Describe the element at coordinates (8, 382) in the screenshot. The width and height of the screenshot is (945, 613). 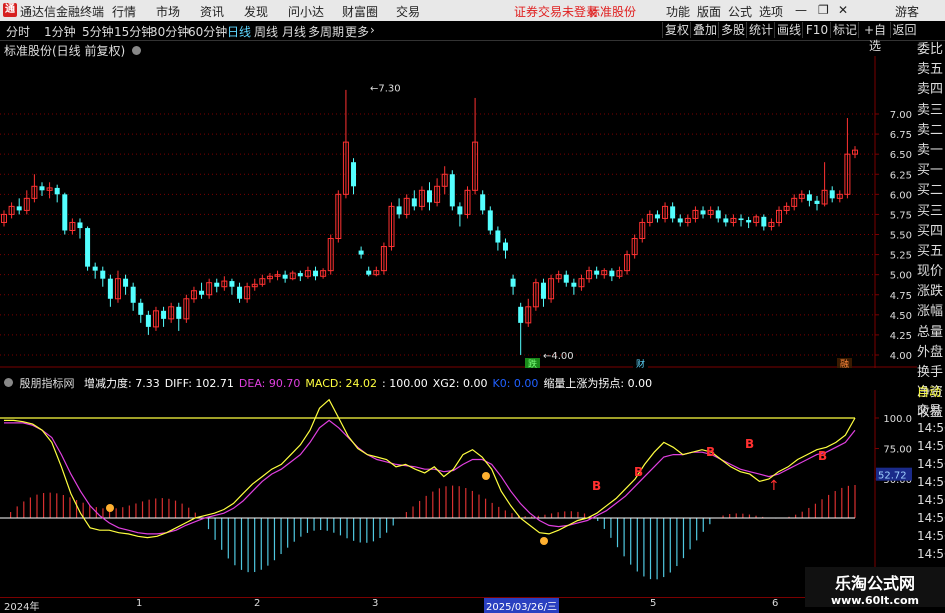
I see `indicator-settings-icon` at that location.